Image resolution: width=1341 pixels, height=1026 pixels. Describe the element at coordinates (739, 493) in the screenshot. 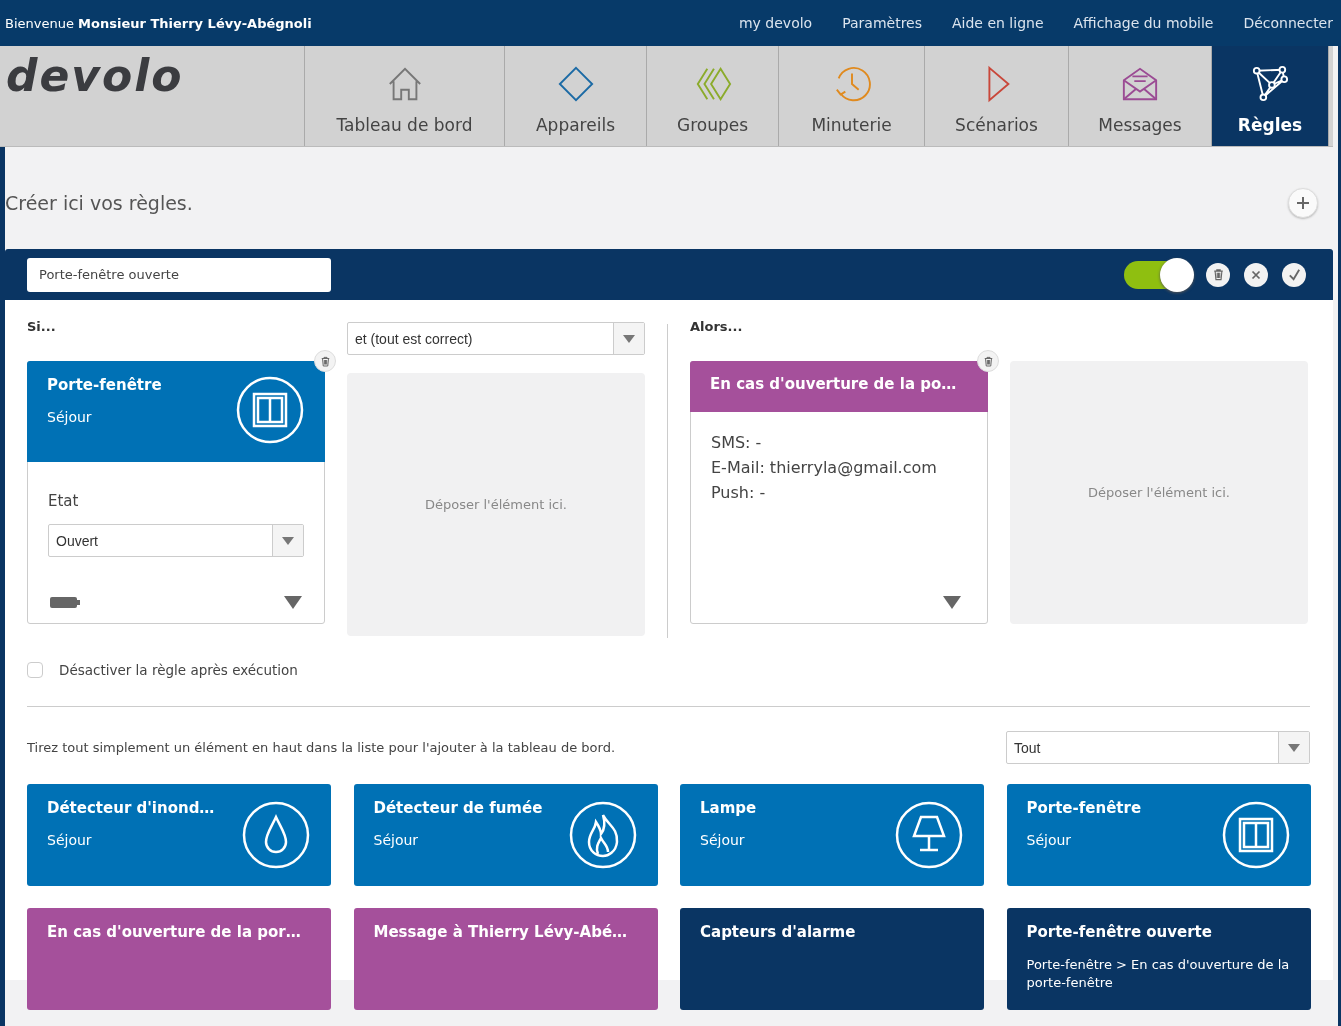

I see `action-detail: Push: -` at that location.